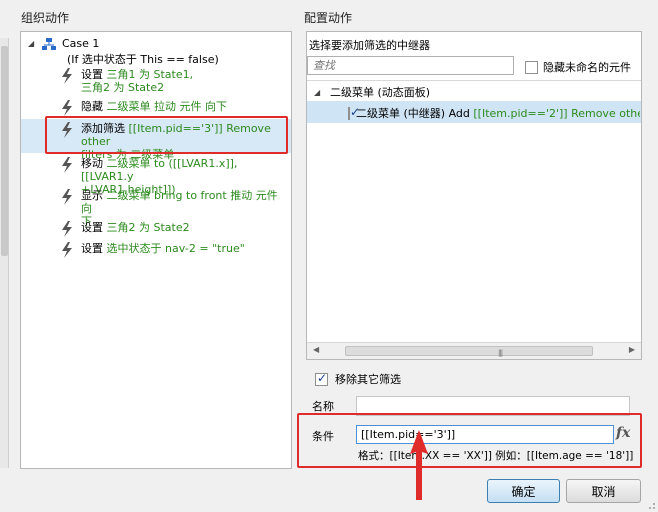 This screenshot has width=658, height=512. I want to click on search-input, so click(410, 65).